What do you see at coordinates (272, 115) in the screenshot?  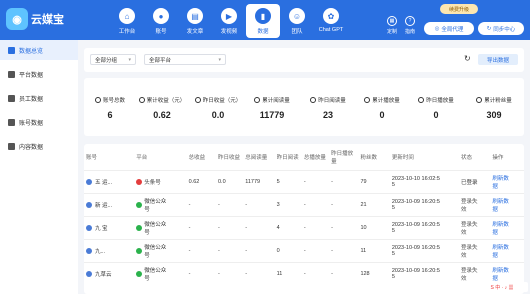 I see `stat-value: 11779` at bounding box center [272, 115].